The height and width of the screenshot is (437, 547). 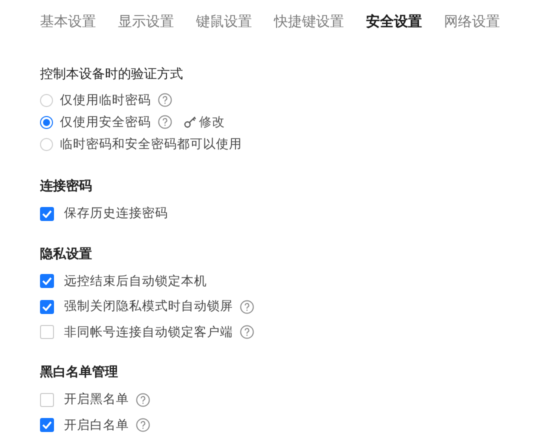 I want to click on section-title: 连接密码, so click(x=66, y=186).